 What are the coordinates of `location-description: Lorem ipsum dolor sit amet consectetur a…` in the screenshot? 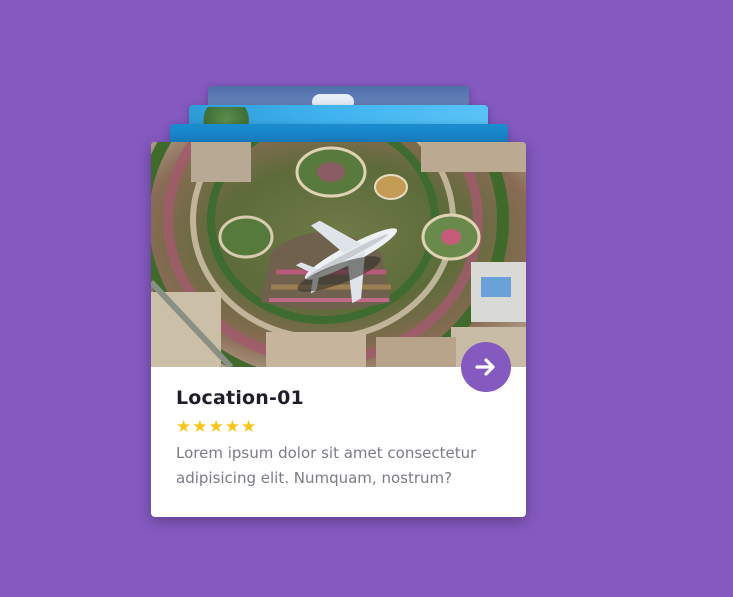 It's located at (326, 465).